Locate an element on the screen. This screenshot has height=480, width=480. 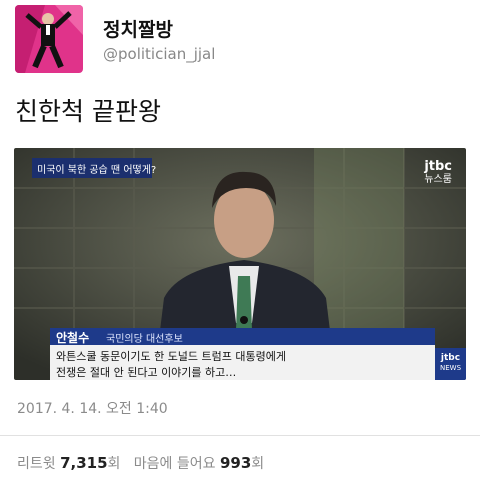
likes-unit: 회 is located at coordinates (258, 464).